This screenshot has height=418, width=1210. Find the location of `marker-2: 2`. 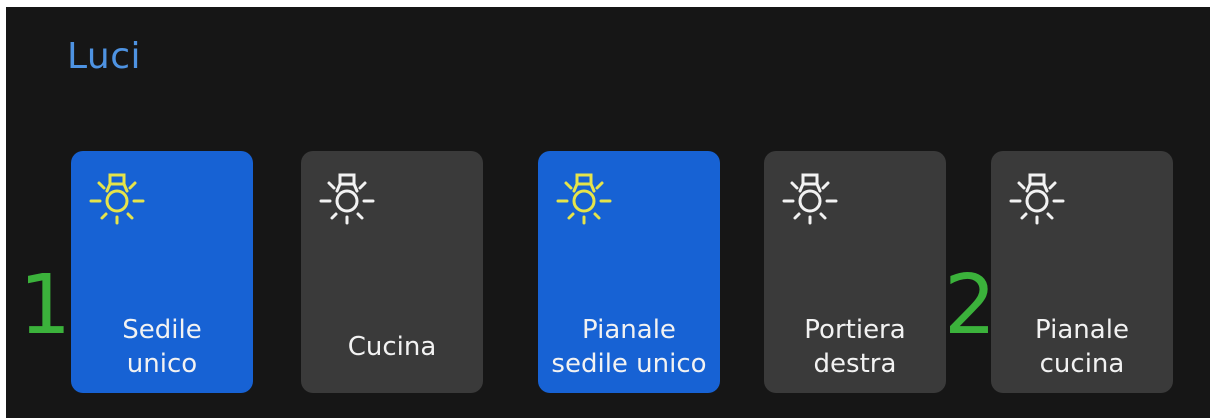

marker-2: 2 is located at coordinates (970, 305).